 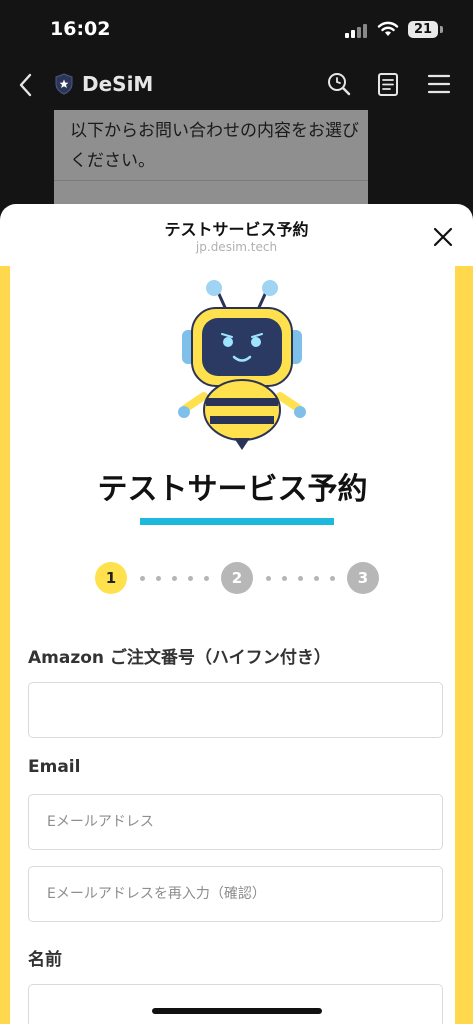 What do you see at coordinates (237, 521) in the screenshot?
I see `title-underline` at bounding box center [237, 521].